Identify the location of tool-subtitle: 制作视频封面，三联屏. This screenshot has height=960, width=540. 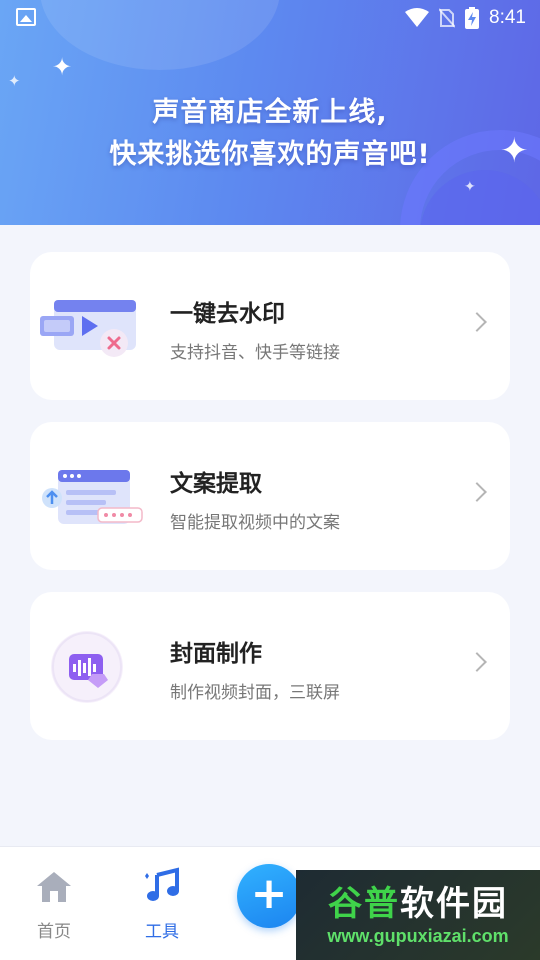
(255, 693).